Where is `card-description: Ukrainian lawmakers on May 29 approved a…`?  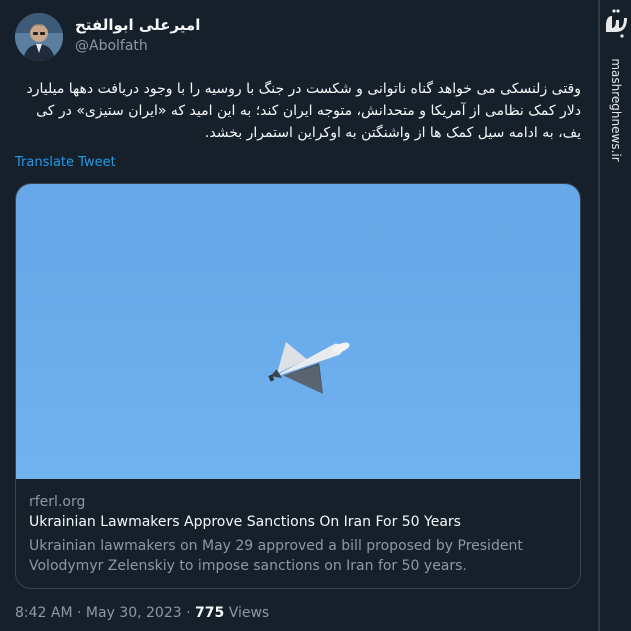
card-description: Ukrainian lawmakers on May 29 approved a… is located at coordinates (276, 556).